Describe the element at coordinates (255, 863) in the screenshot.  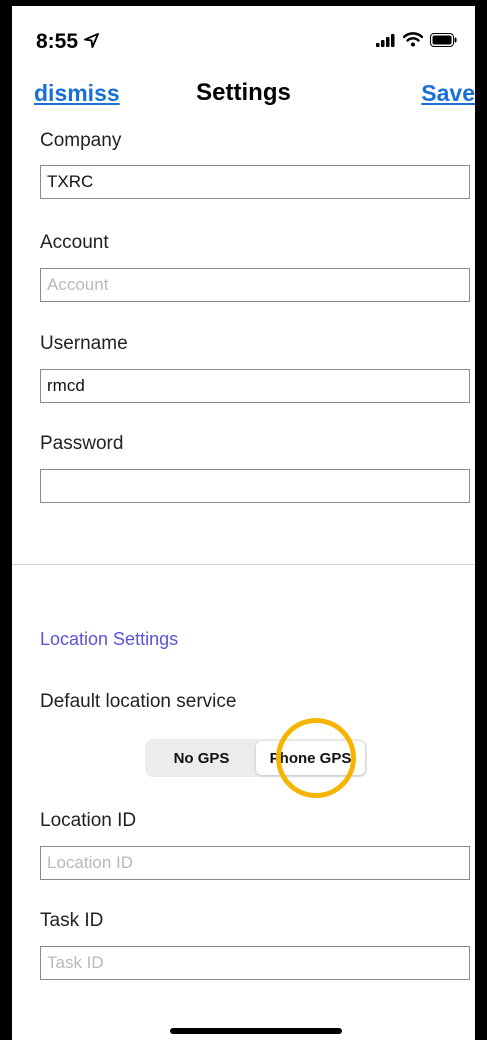
I see `location-id-input` at that location.